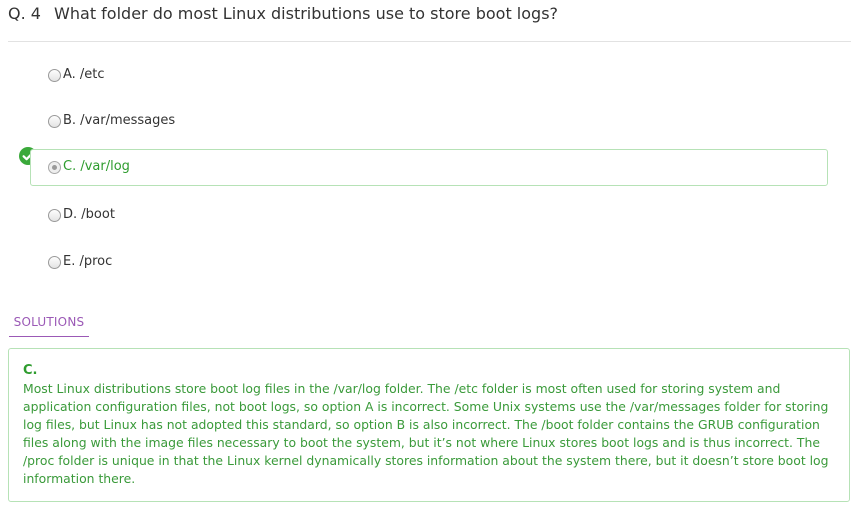 Image resolution: width=863 pixels, height=511 pixels. What do you see at coordinates (84, 74) in the screenshot?
I see `option-a-label: A. /etc` at bounding box center [84, 74].